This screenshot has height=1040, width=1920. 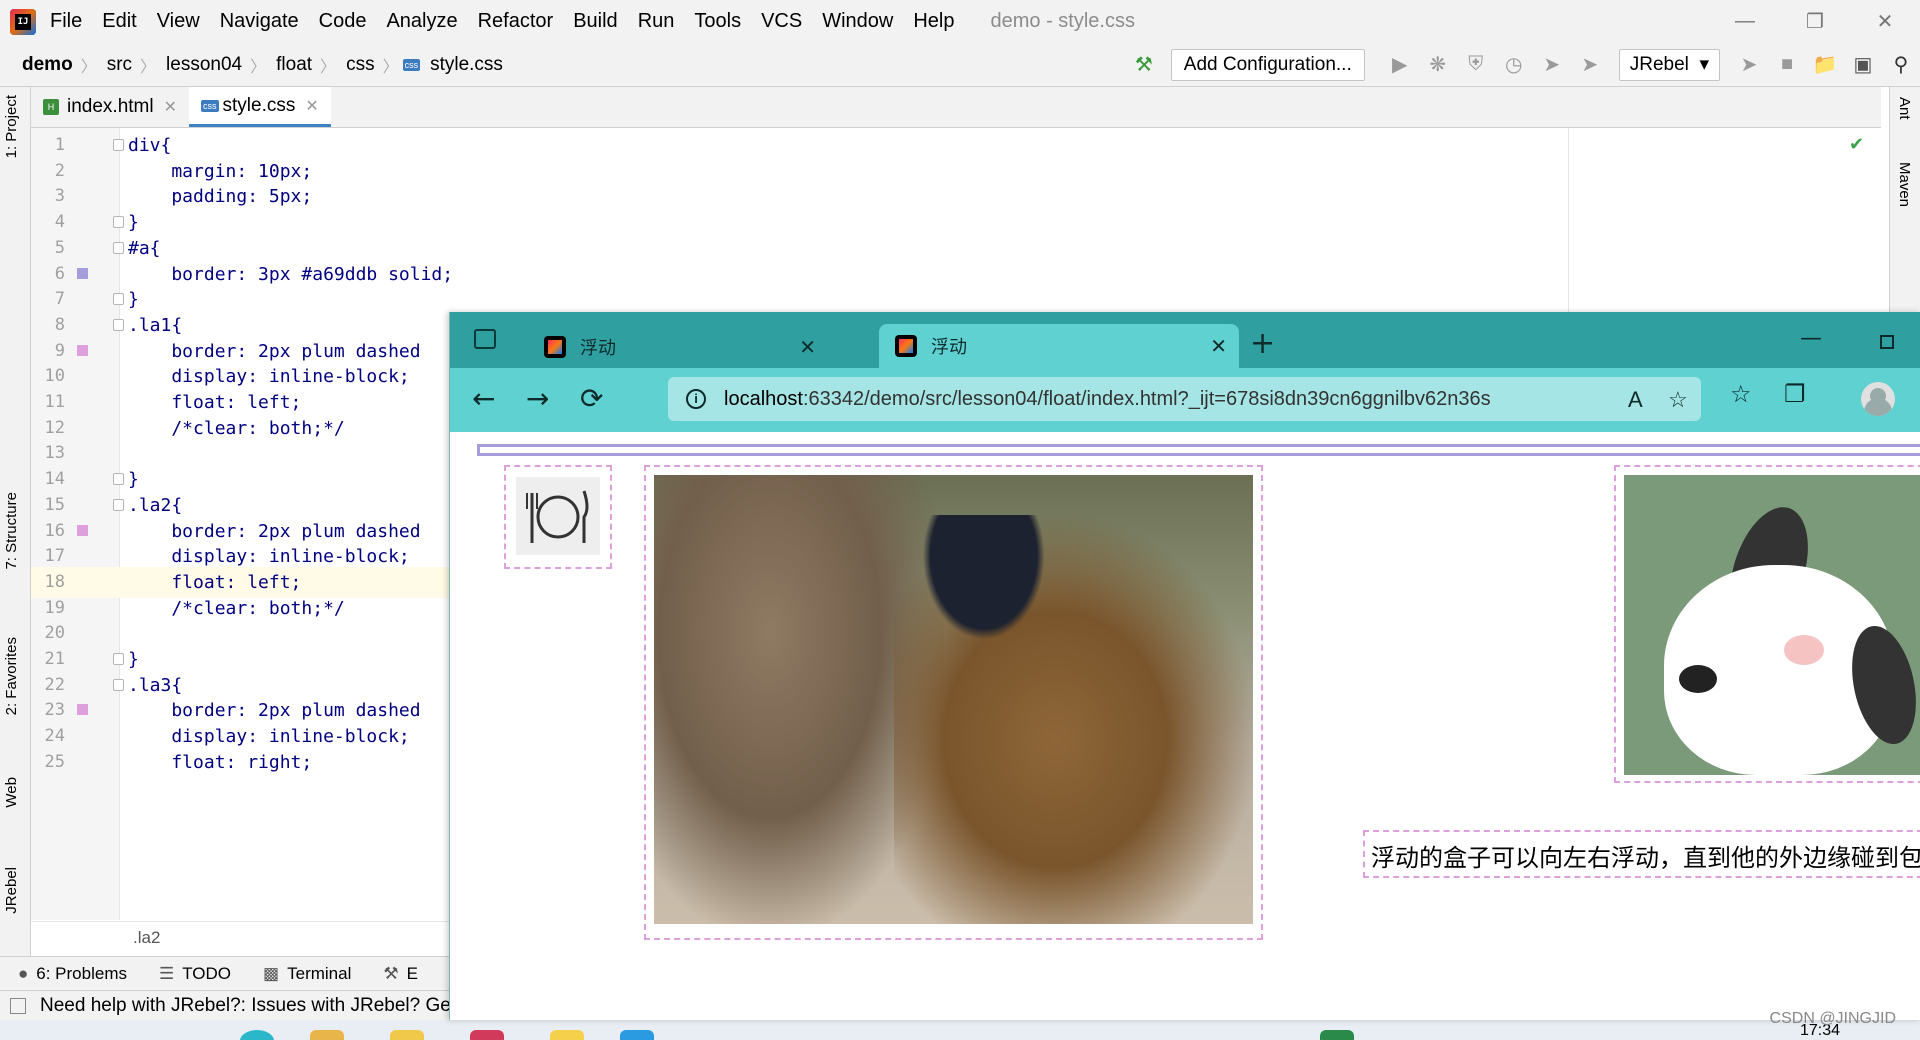 What do you see at coordinates (72, 974) in the screenshot?
I see `tool-problems: ● 6: Problems` at bounding box center [72, 974].